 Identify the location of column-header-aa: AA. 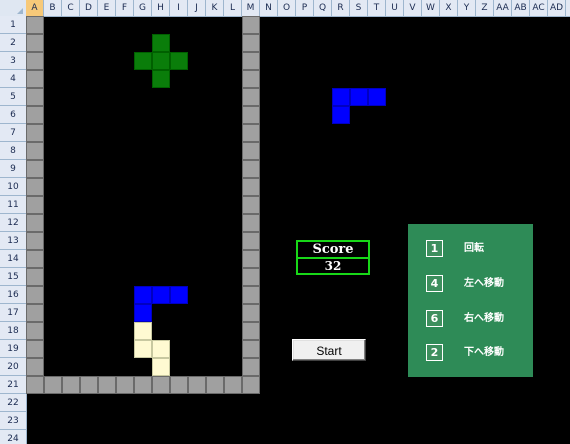
(503, 8).